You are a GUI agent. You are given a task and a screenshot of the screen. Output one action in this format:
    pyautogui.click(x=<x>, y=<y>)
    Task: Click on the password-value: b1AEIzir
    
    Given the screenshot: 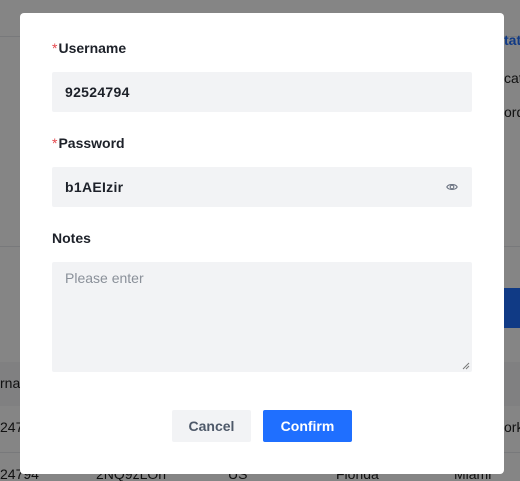 What is the action you would take?
    pyautogui.click(x=94, y=187)
    